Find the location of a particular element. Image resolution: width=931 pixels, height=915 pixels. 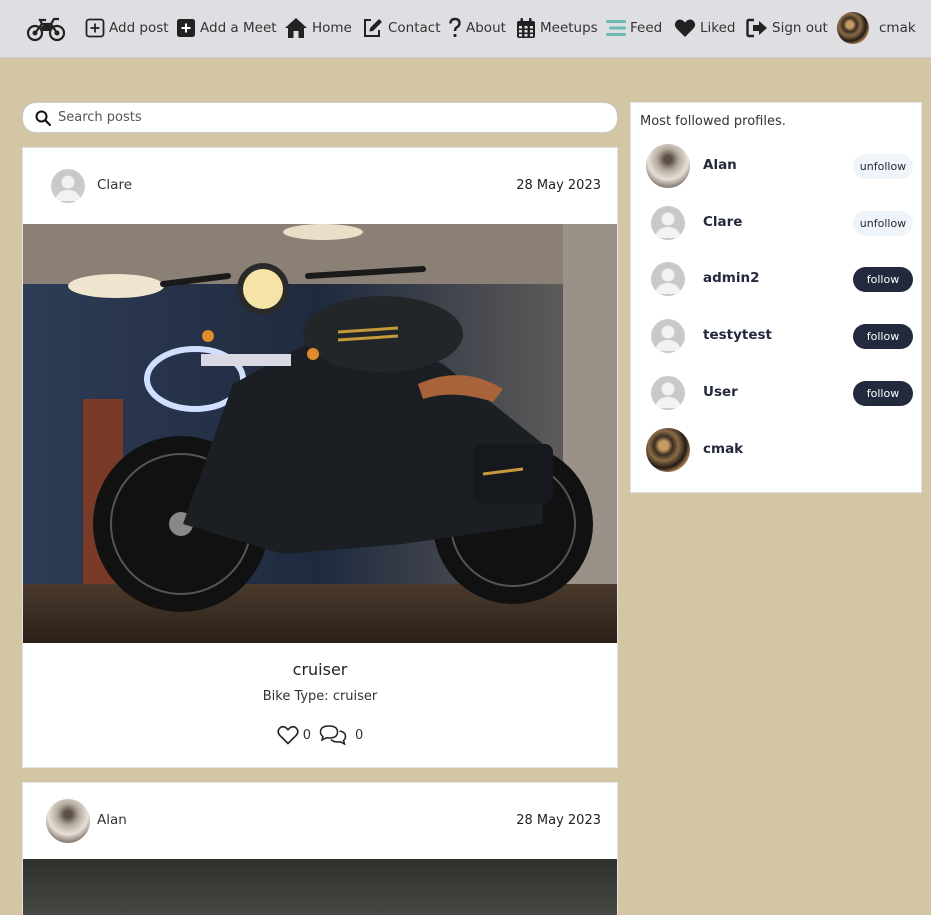

post-author: Alan is located at coordinates (112, 820).